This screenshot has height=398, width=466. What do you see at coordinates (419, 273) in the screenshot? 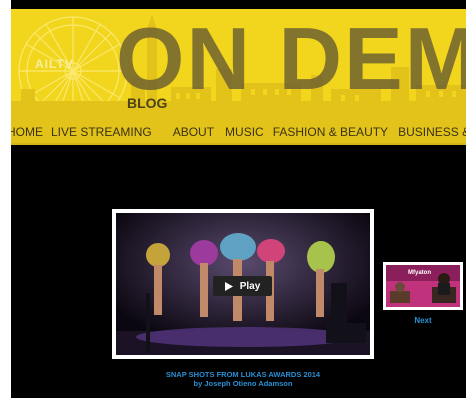
I see `thumbnail-brand-text: Mfyaton` at bounding box center [419, 273].